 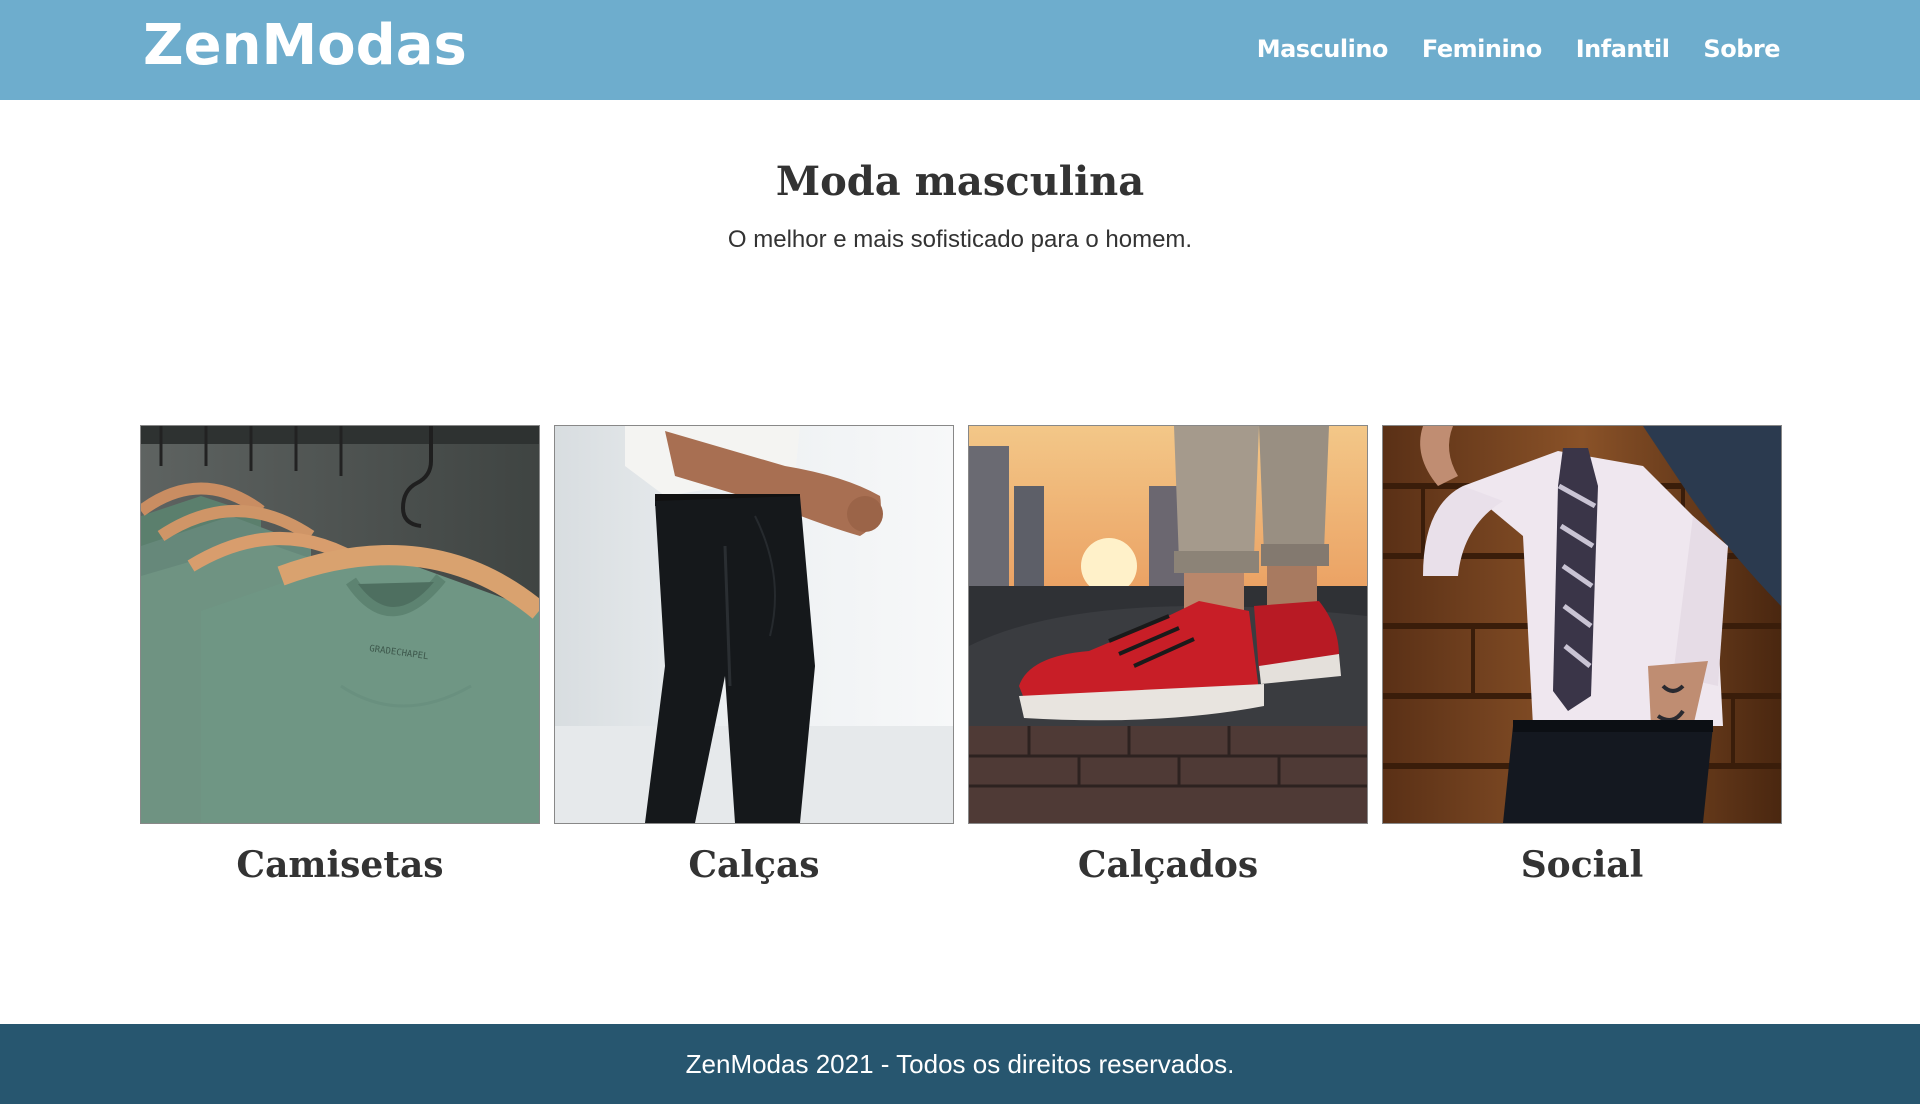 I want to click on category-image-camisetas: GRADECHAPEL, so click(x=340, y=624).